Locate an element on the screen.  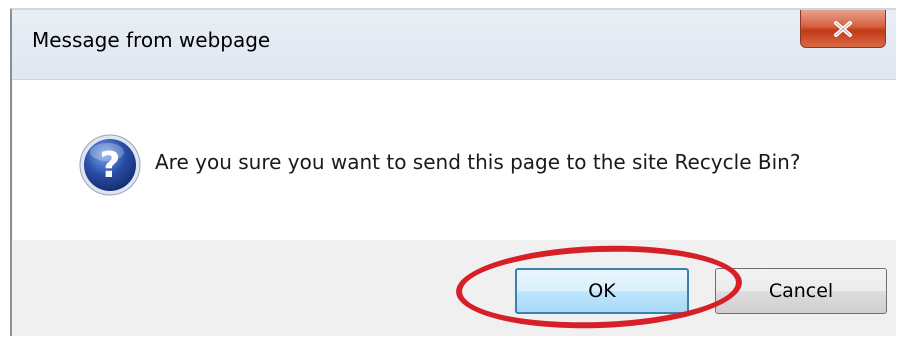
dialog-title: Message from webpage is located at coordinates (151, 40).